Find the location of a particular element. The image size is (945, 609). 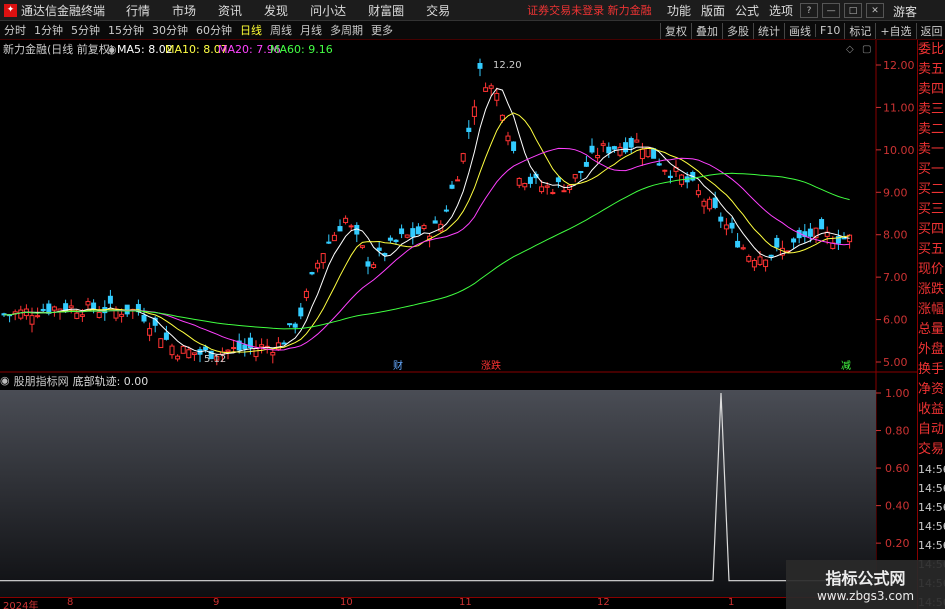

side-item: 买三 is located at coordinates (931, 209).